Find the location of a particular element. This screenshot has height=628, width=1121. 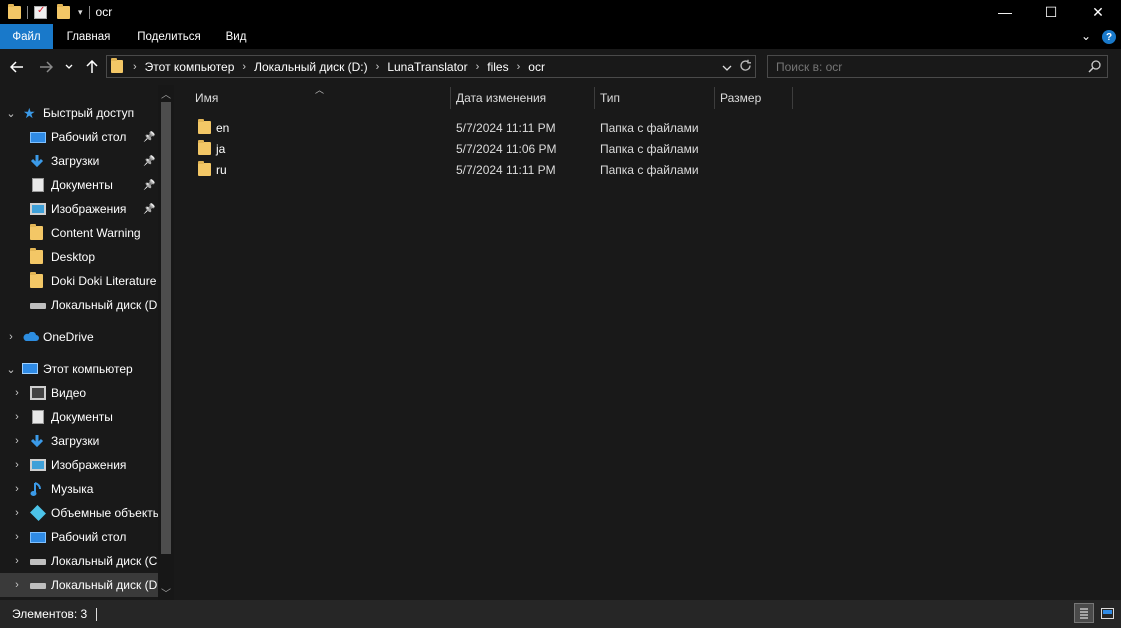

scroll-up-icon: ︿ is located at coordinates (166, 93).